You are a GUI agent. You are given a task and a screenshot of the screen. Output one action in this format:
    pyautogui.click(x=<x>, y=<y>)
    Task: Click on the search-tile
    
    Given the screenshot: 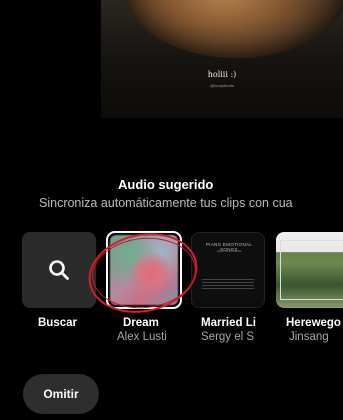 What is the action you would take?
    pyautogui.click(x=59, y=270)
    